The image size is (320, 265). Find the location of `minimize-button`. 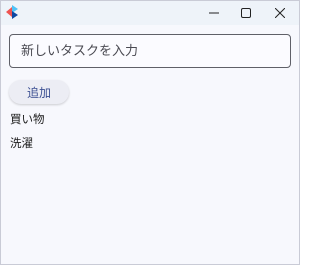

minimize-button is located at coordinates (214, 13).